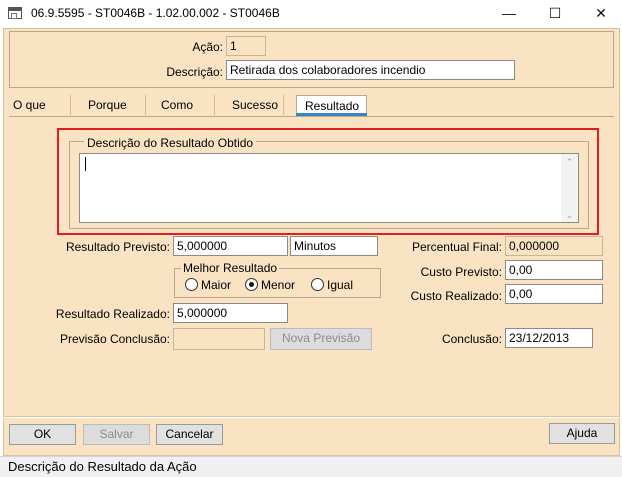 The width and height of the screenshot is (622, 477). I want to click on resultado-previsto-field: 5,000000, so click(230, 246).